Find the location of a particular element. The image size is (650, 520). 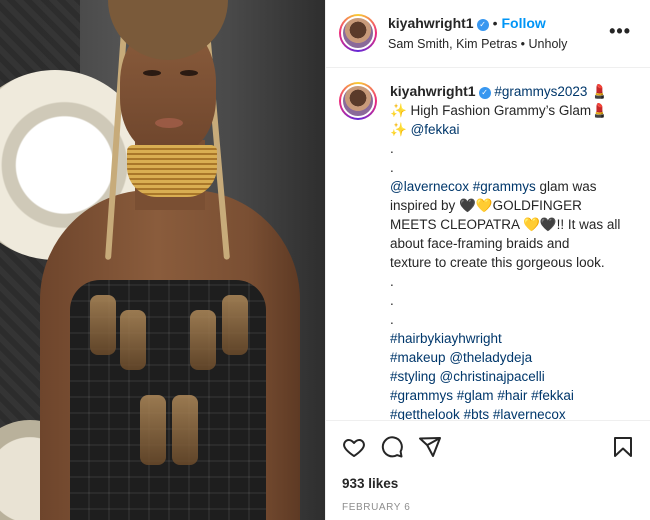

caption-line: texture to create this gorgeous look. is located at coordinates (515, 262).